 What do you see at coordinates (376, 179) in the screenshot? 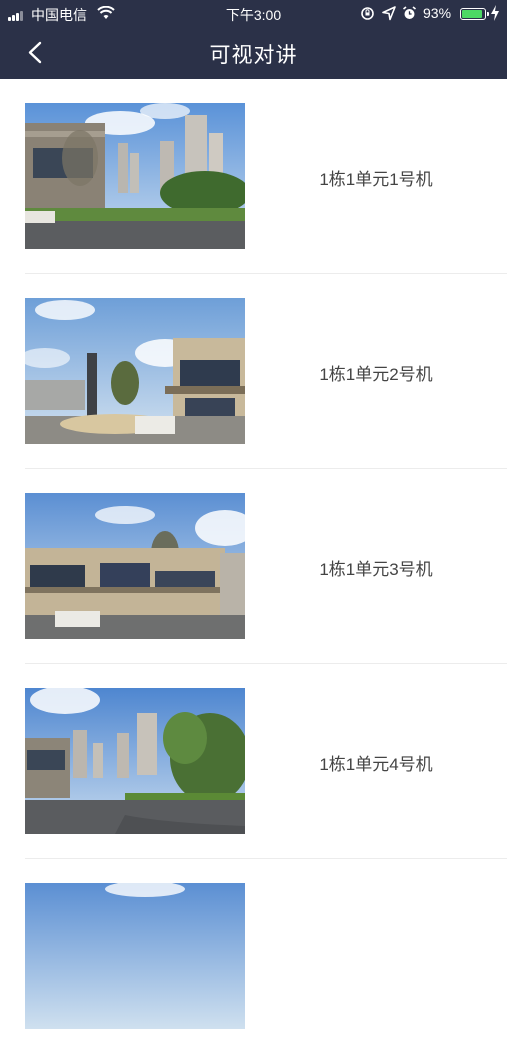
I see `intercom-label: 1栋1单元1号机` at bounding box center [376, 179].